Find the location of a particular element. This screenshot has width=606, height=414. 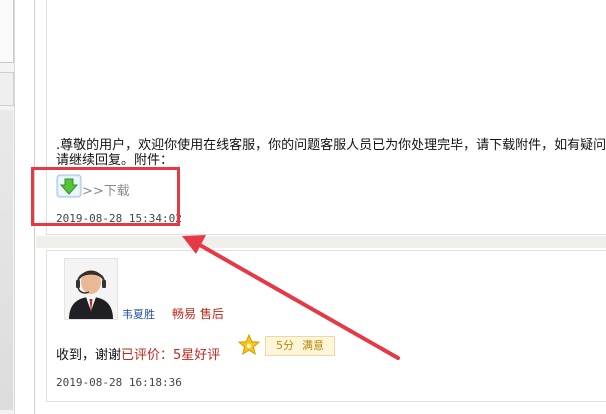

second-message-timestamp: 2019-08-28 16:18:36 is located at coordinates (119, 382).